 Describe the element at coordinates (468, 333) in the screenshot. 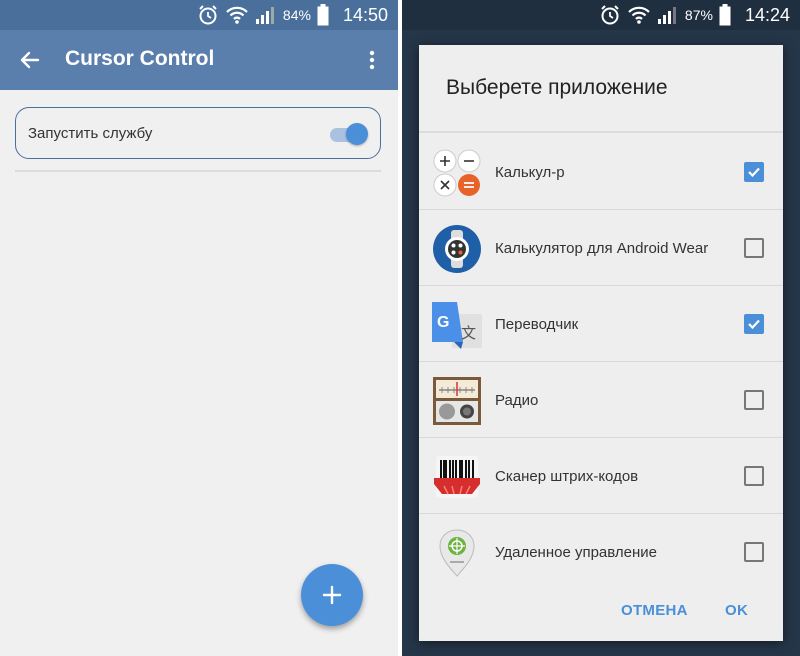

I see `svg-text: 文` at that location.